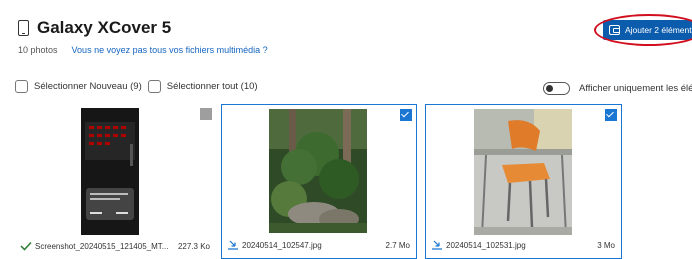 This screenshot has width=692, height=259. I want to click on card-meta: 20240514_102547.jpg 2.7 Mo, so click(318, 245).